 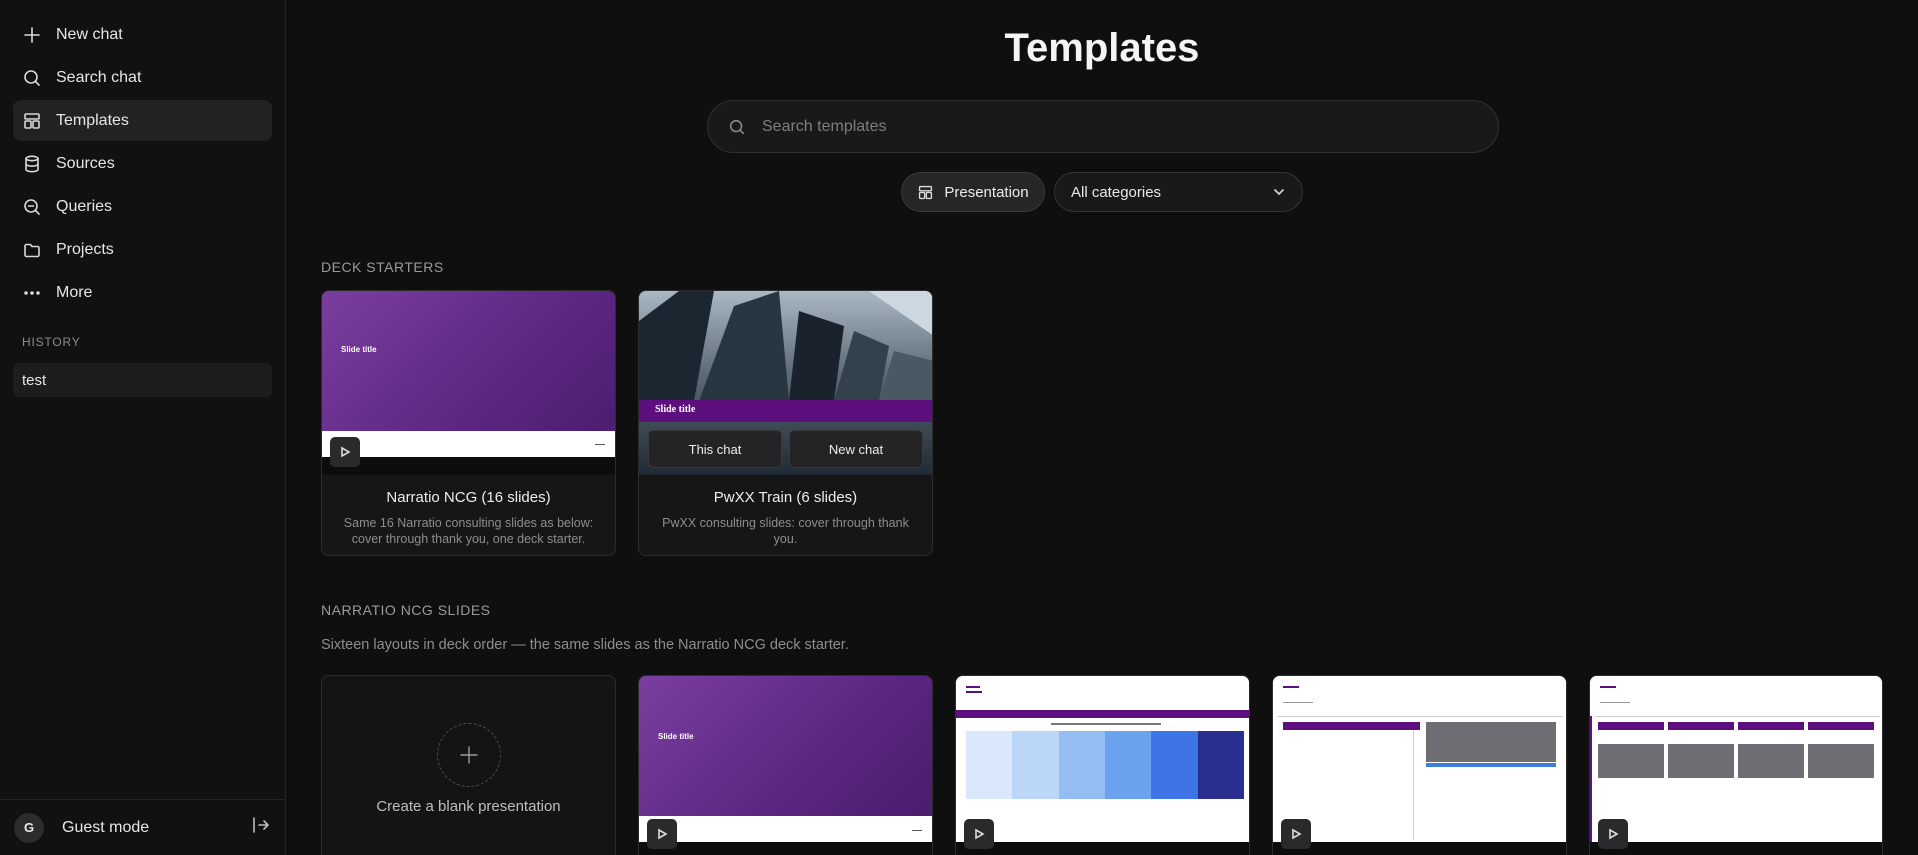 What do you see at coordinates (1491, 765) in the screenshot?
I see `slide-accent-stripe` at bounding box center [1491, 765].